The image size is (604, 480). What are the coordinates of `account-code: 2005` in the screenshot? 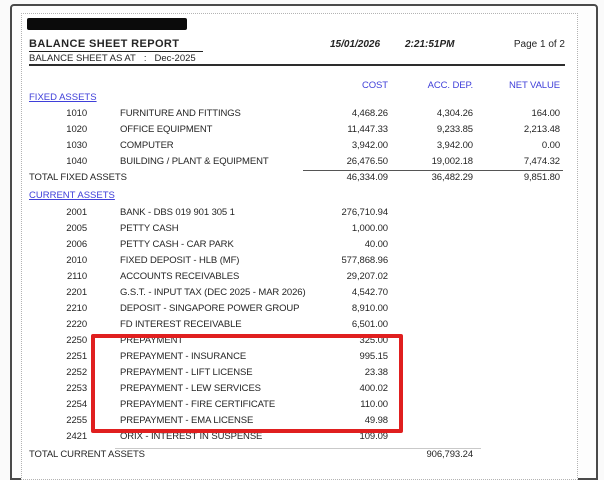 It's located at (76, 228).